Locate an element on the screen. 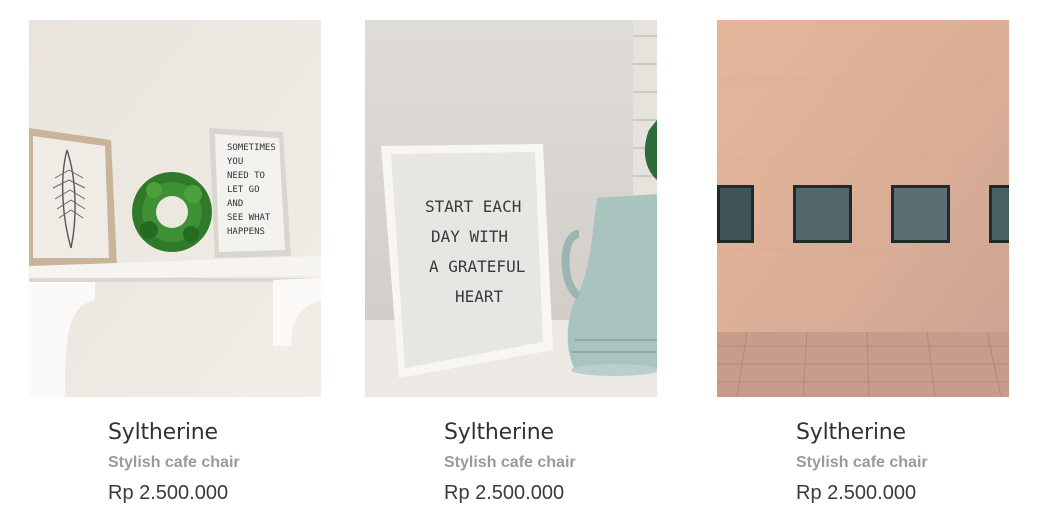 The height and width of the screenshot is (532, 1038). poster-text: AND is located at coordinates (235, 204).